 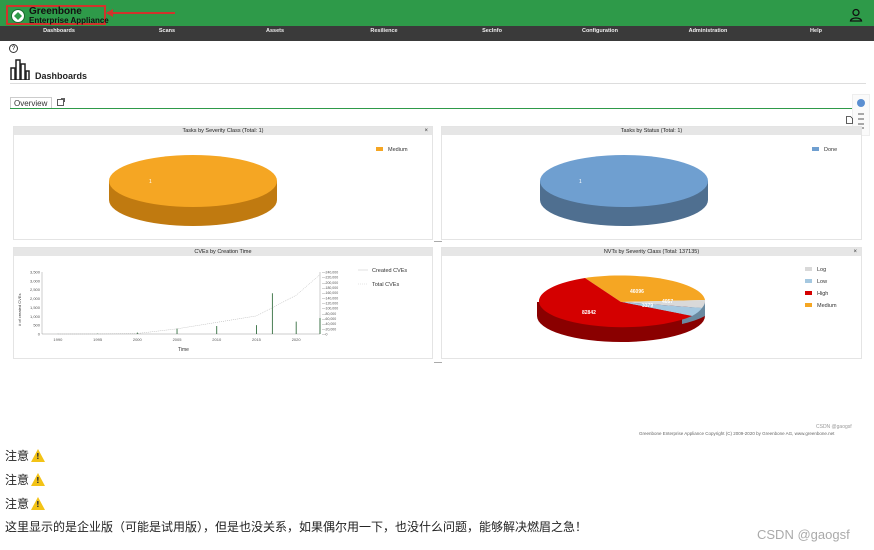 I want to click on legend-label-created: Created CVEs, so click(x=389, y=271).